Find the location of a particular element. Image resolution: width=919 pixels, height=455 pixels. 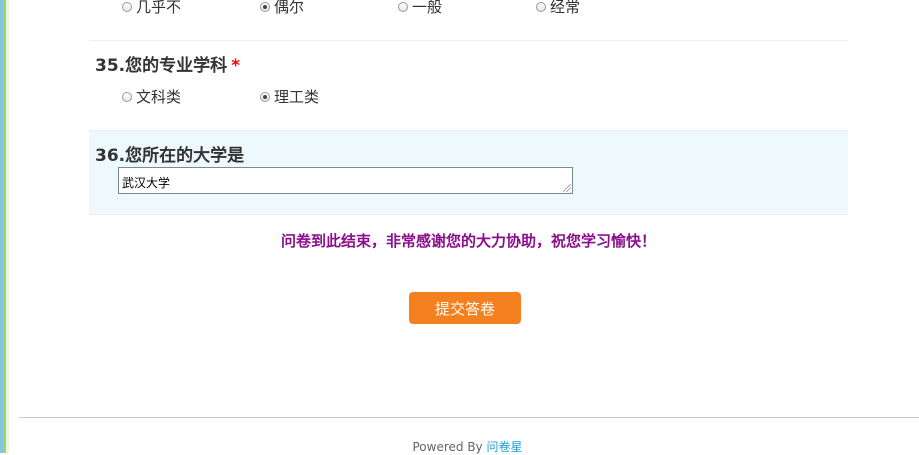

q34-option-2: 一般 is located at coordinates (420, 8).